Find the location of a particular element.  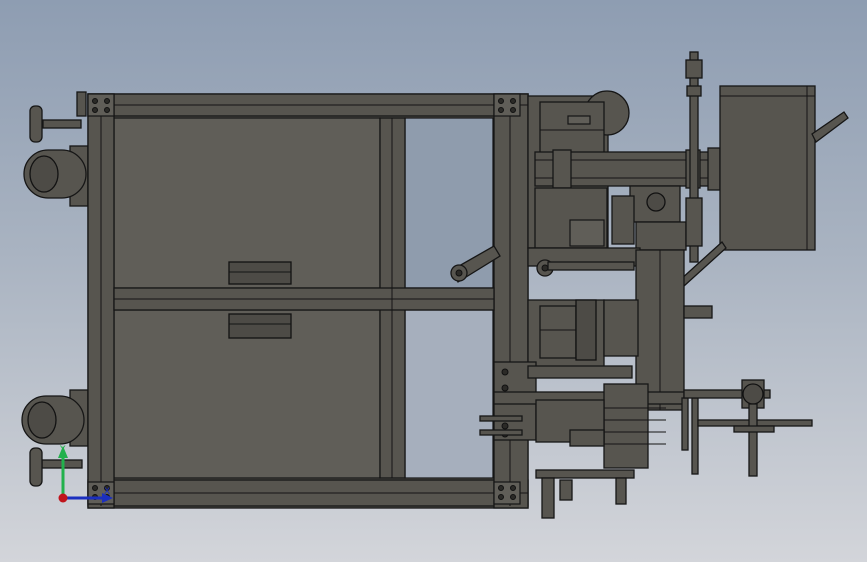

top-left-caster is located at coordinates (56, 149).